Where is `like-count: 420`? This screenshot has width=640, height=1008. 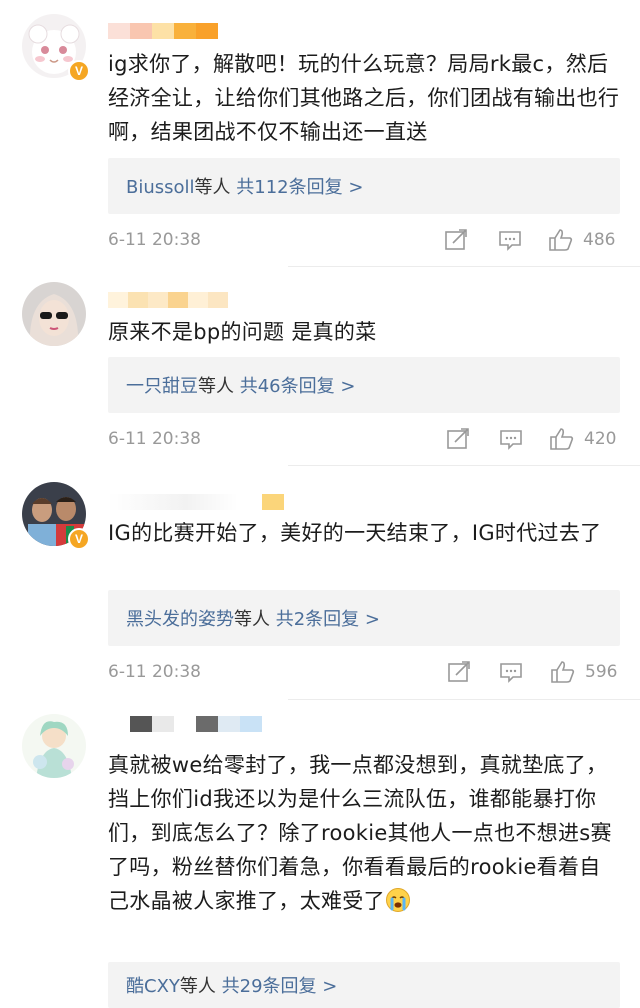
like-count: 420 is located at coordinates (600, 439).